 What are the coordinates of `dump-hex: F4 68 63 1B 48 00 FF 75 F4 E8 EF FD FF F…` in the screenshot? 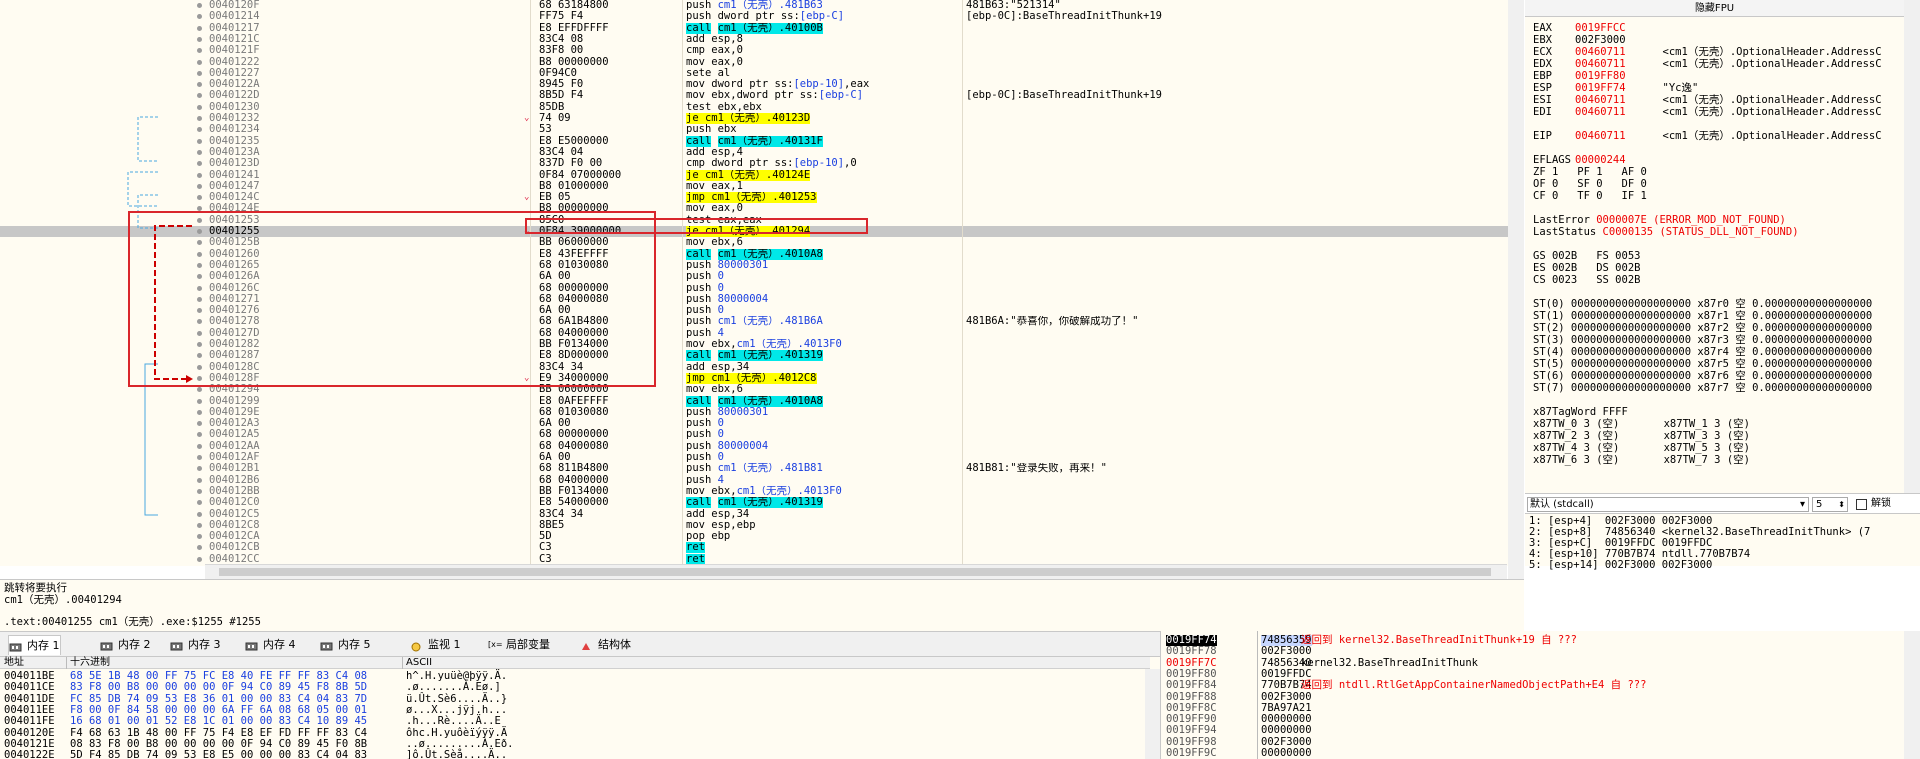 It's located at (219, 732).